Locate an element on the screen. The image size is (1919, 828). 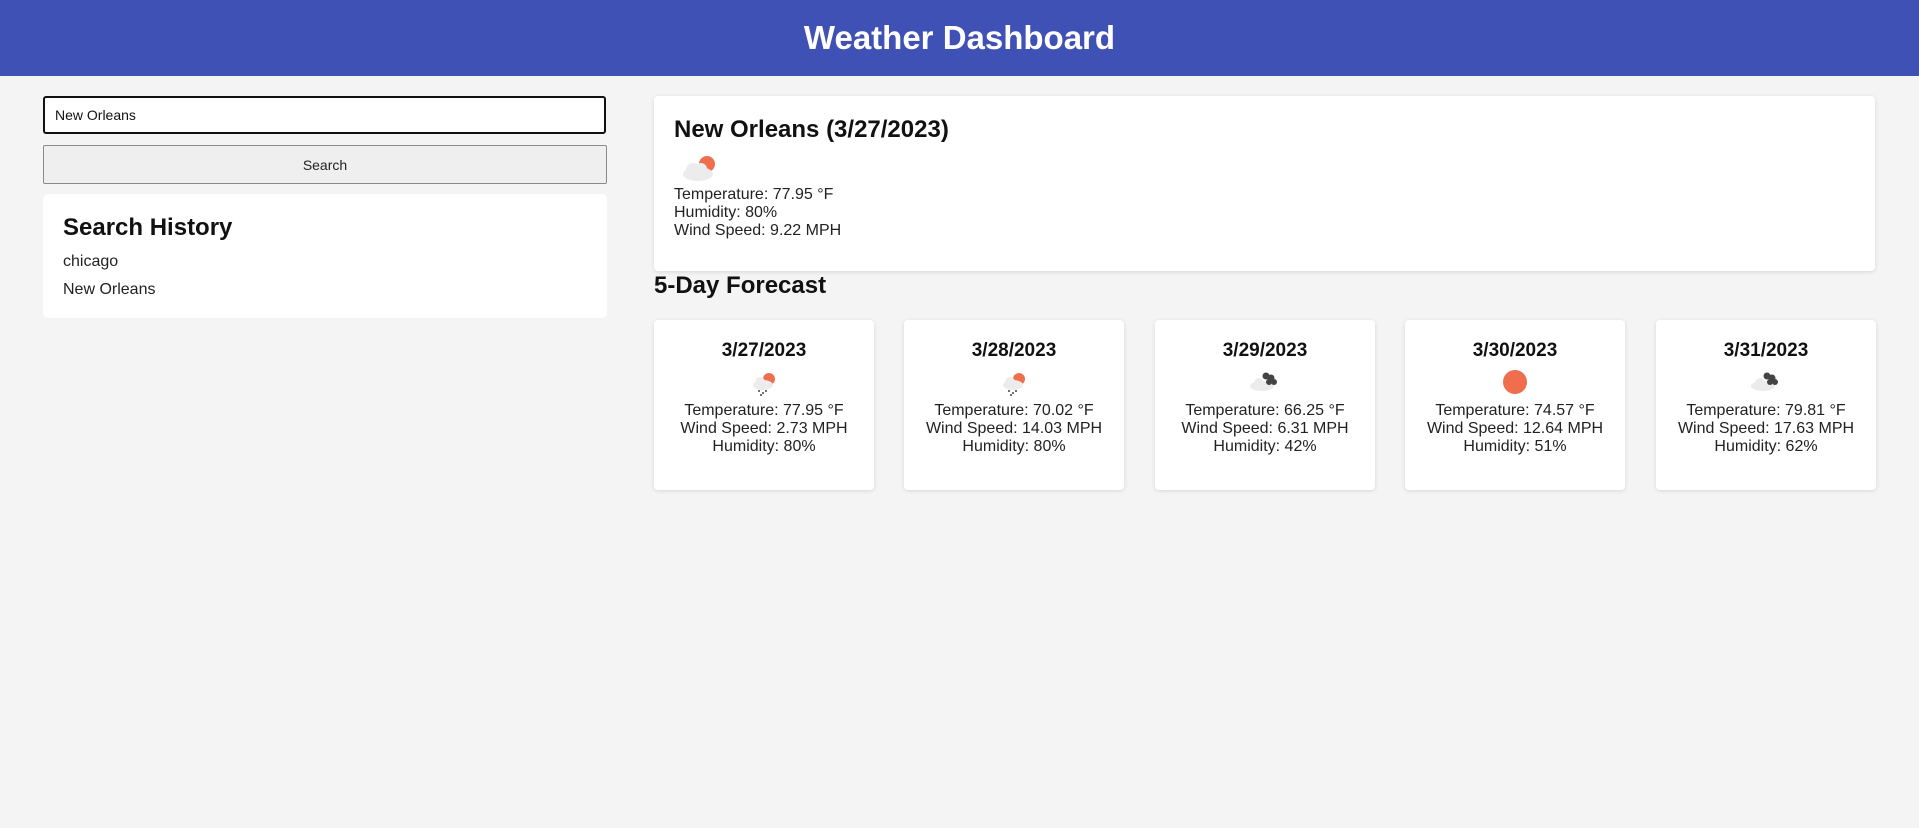
current-wind-speed: Wind Speed: 9.22 MPH is located at coordinates (758, 230).